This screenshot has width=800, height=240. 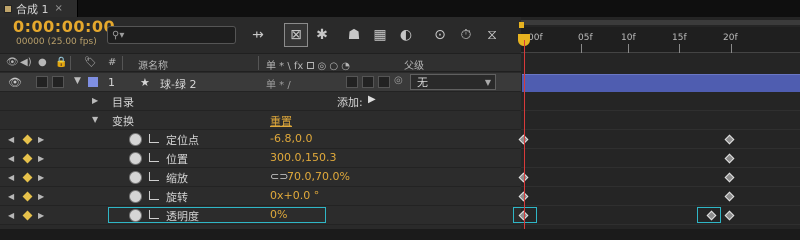 What do you see at coordinates (524, 134) in the screenshot?
I see `current-time-indicator-line` at bounding box center [524, 134].